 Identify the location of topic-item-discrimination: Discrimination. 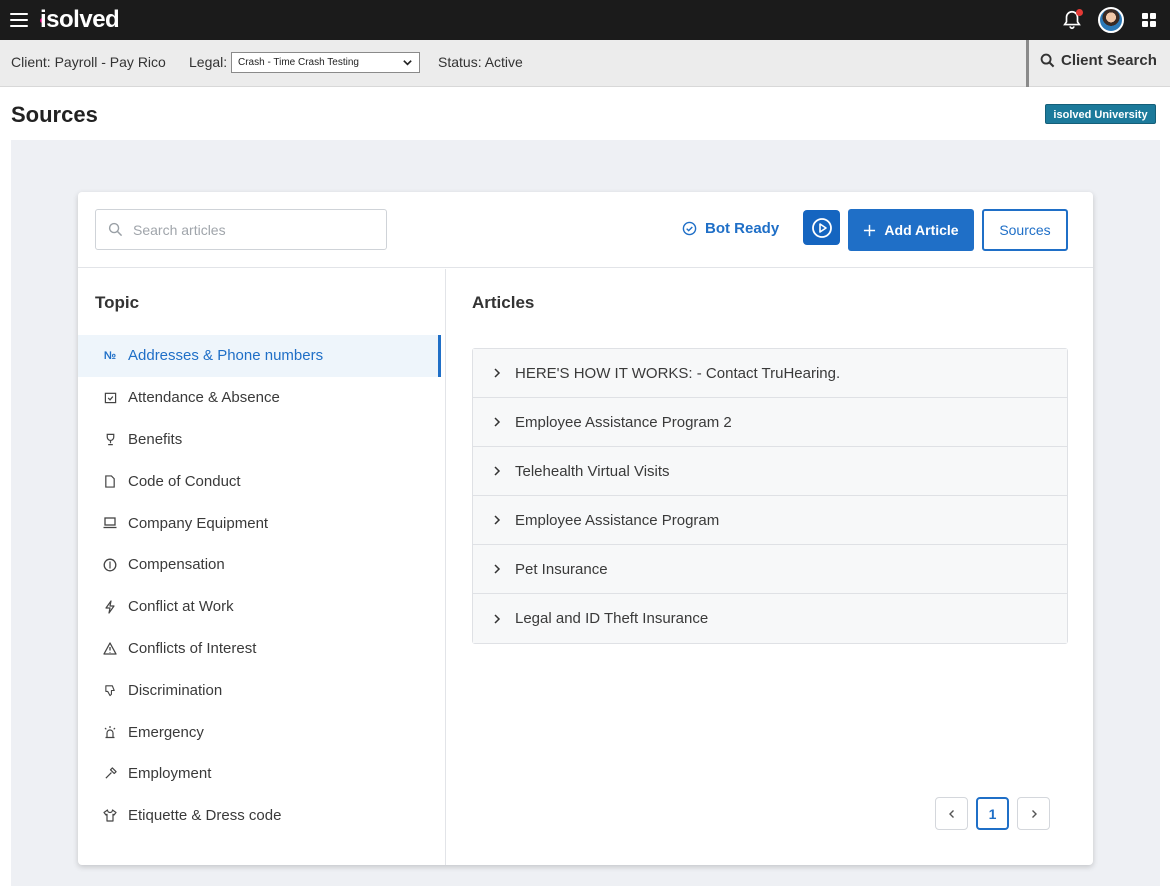
(259, 690).